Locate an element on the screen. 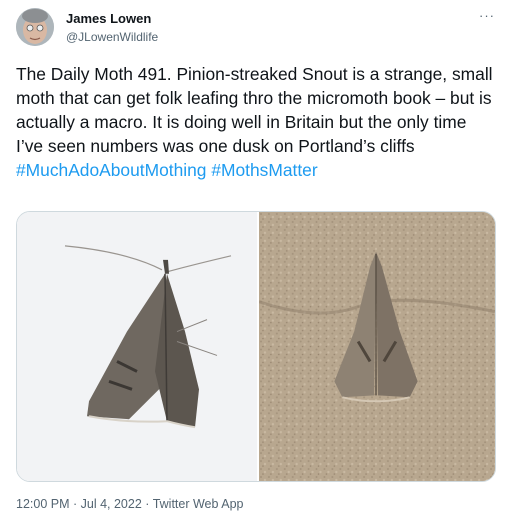 The width and height of the screenshot is (509, 522). author-name: James Lowen is located at coordinates (108, 18).